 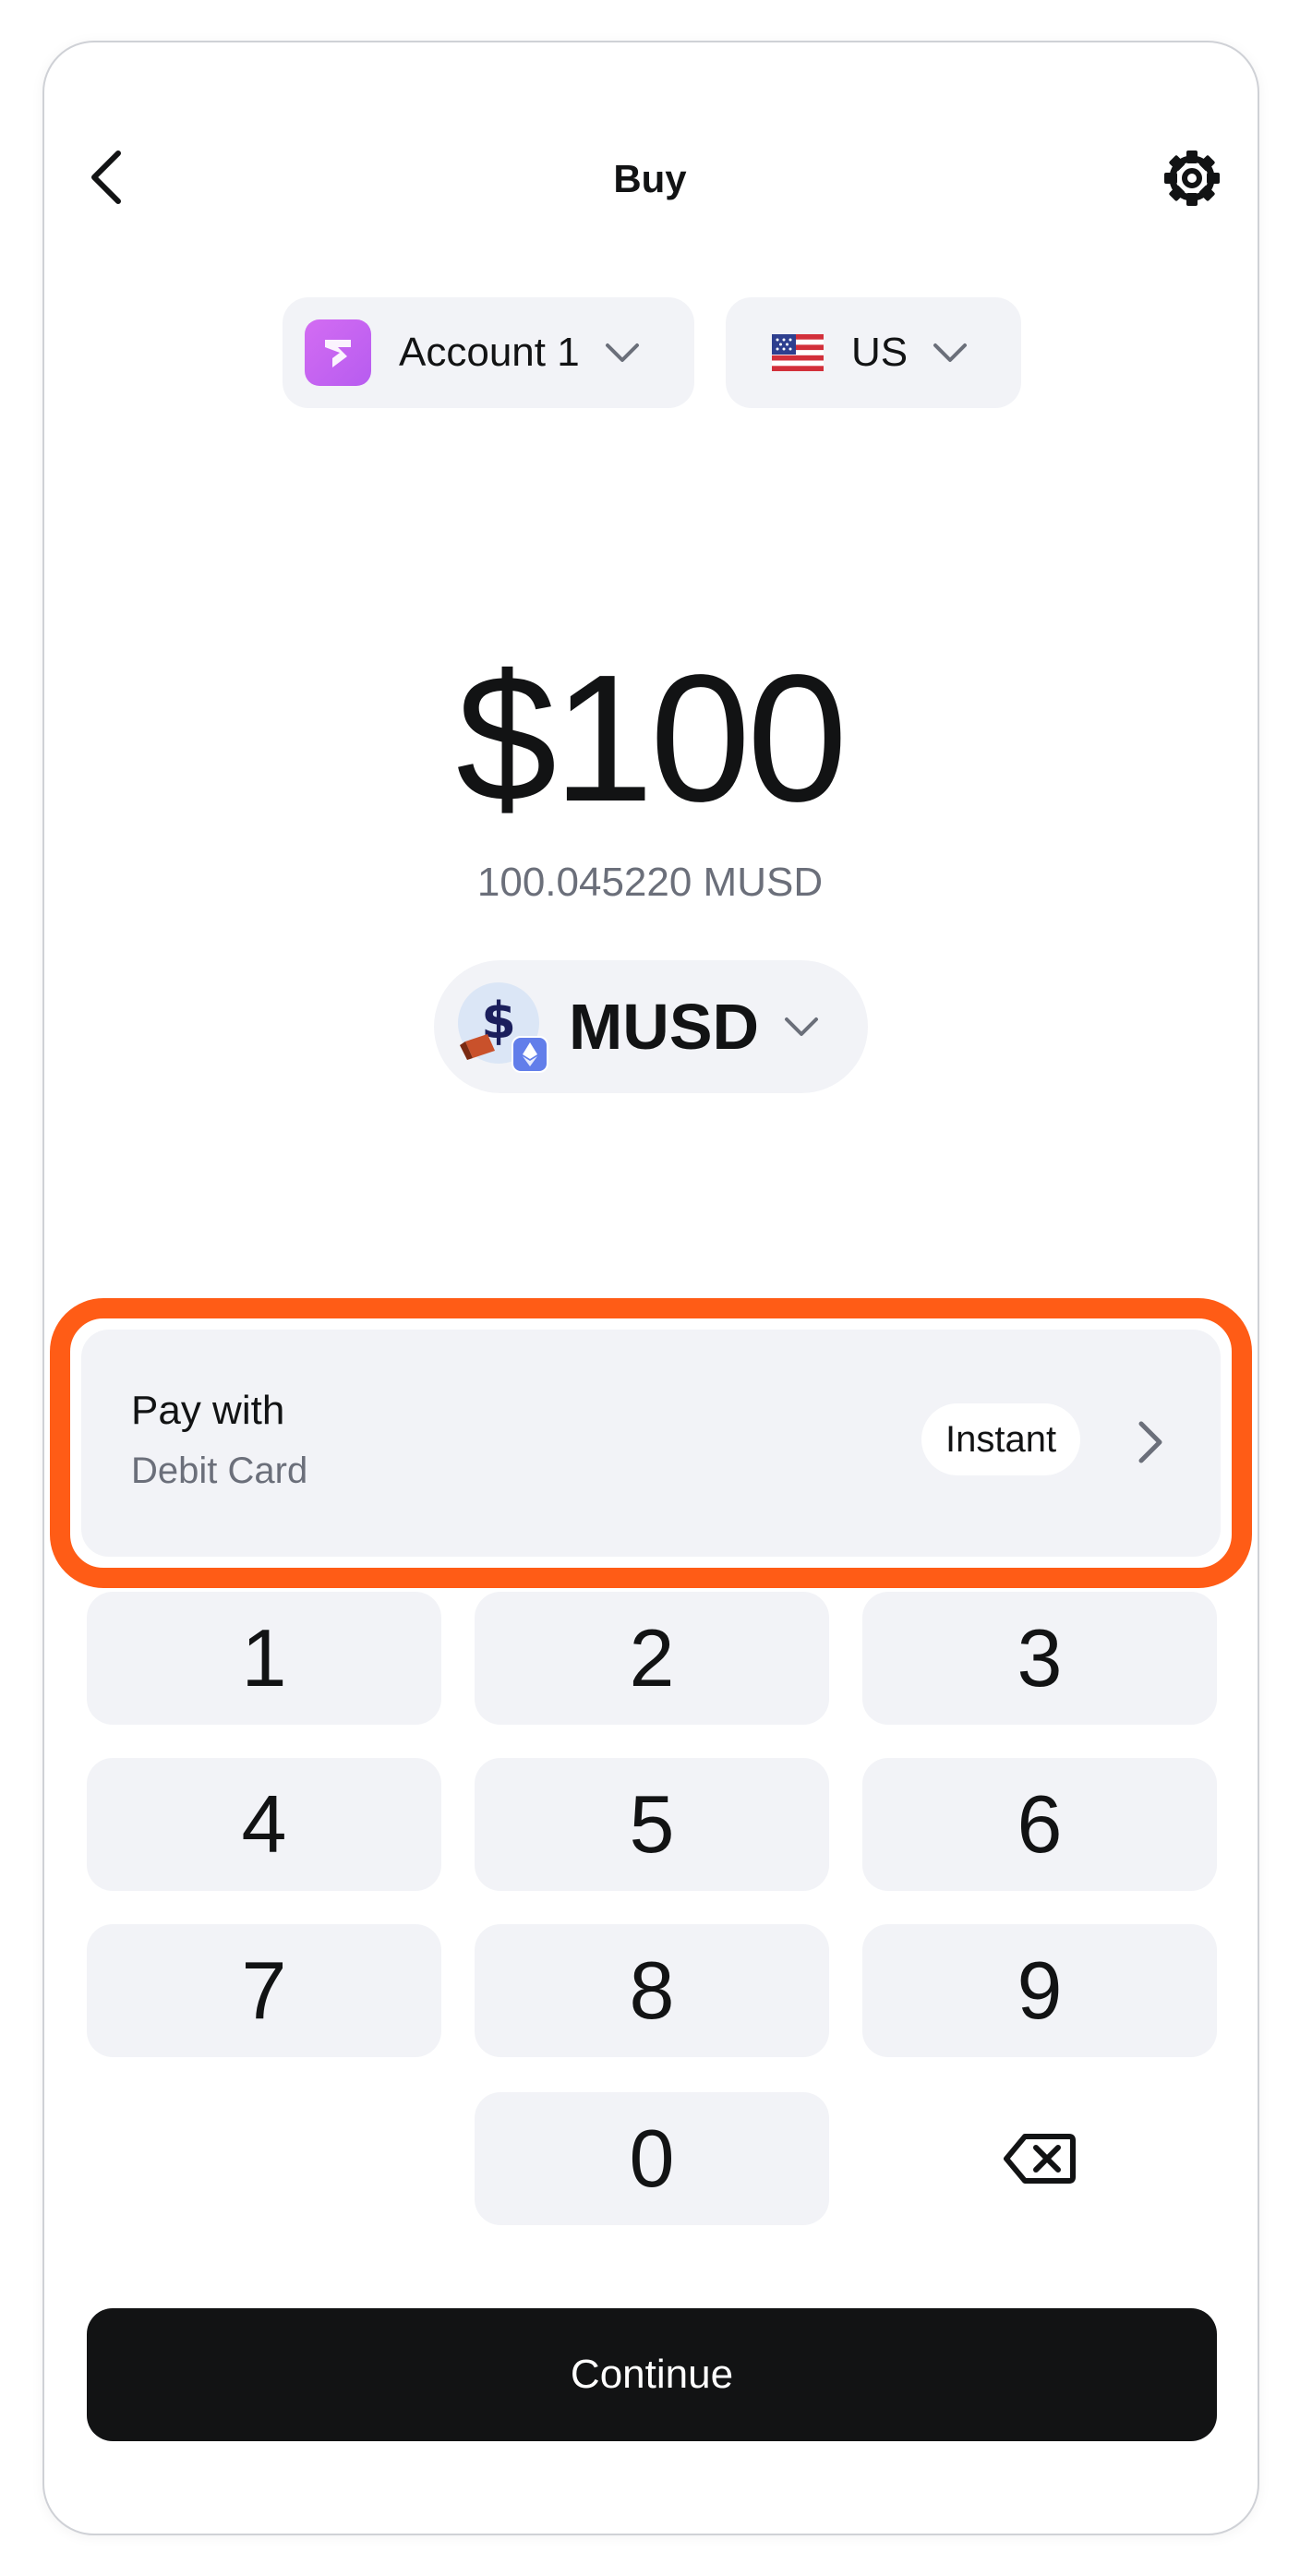 What do you see at coordinates (1039, 1990) in the screenshot?
I see `keypad-key-9: 9` at bounding box center [1039, 1990].